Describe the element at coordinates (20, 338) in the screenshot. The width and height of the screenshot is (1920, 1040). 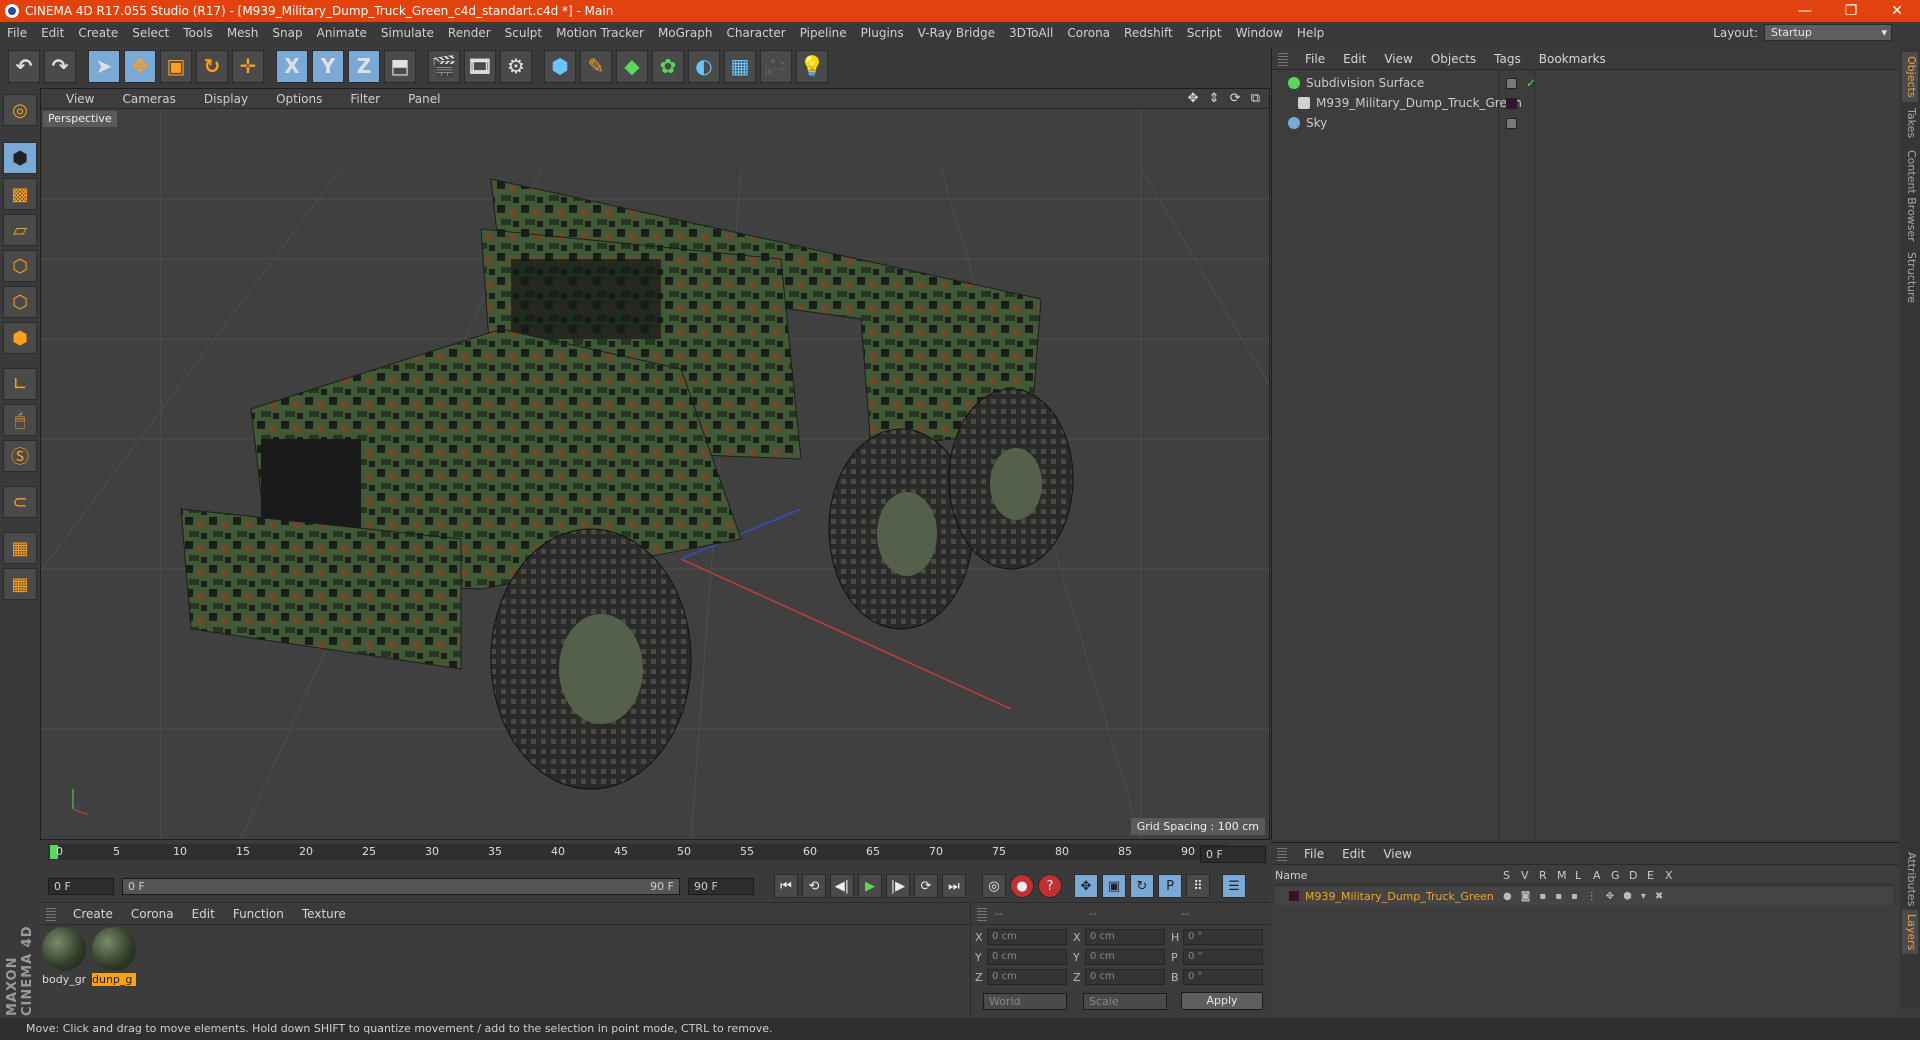
I see `polygons-mode-button: ⬢` at that location.